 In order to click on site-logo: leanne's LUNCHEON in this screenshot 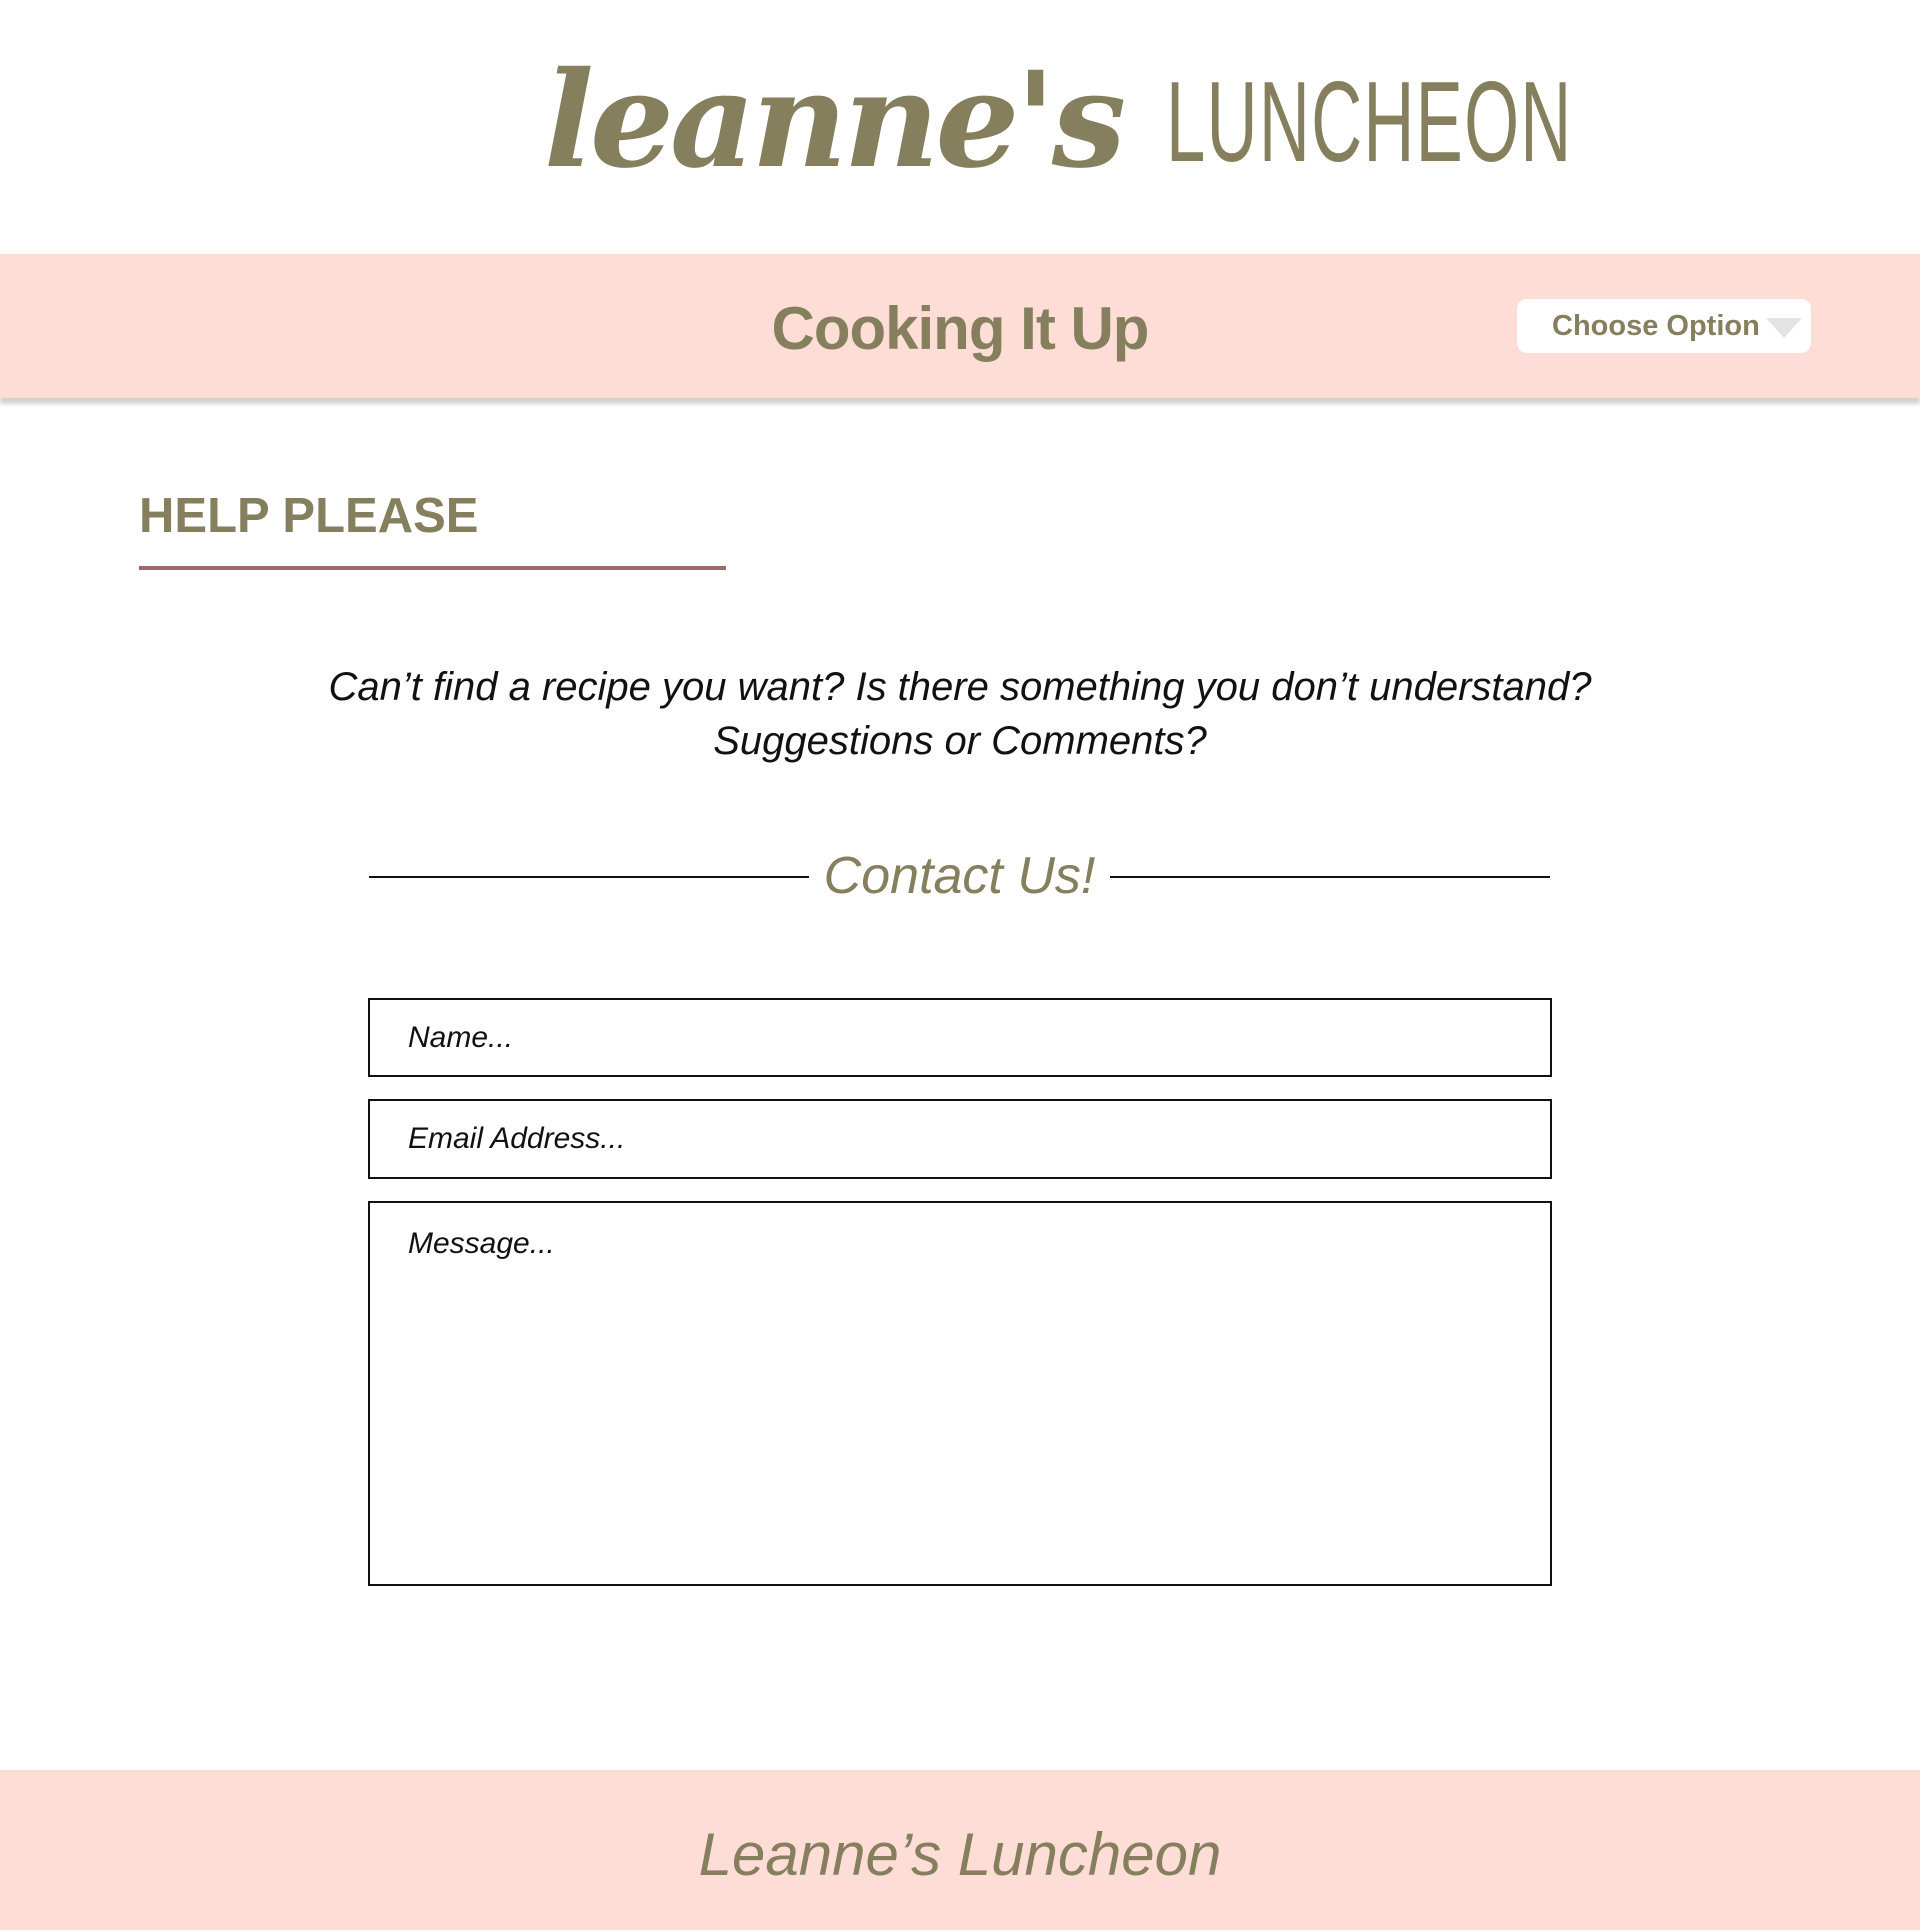, I will do `click(960, 127)`.